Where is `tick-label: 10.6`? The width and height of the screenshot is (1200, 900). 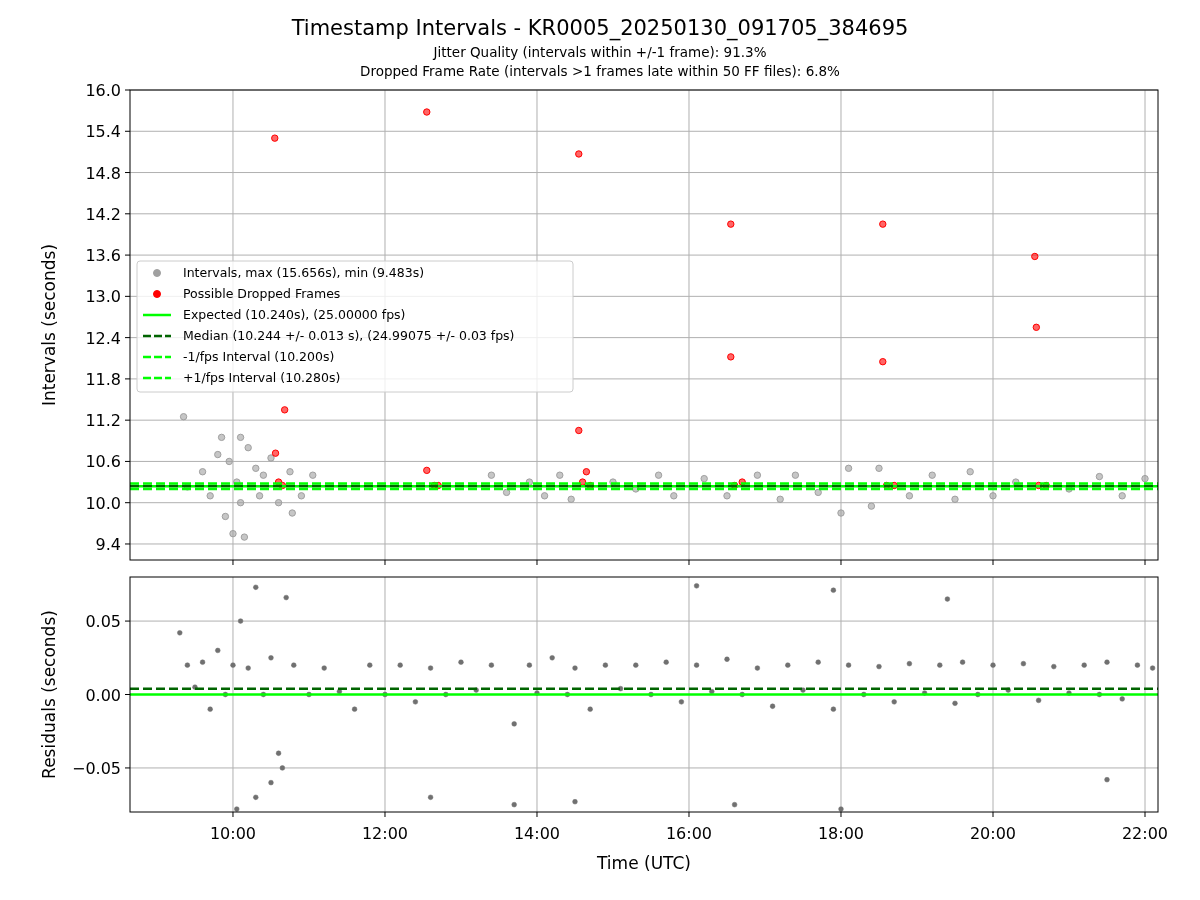 tick-label: 10.6 is located at coordinates (103, 462).